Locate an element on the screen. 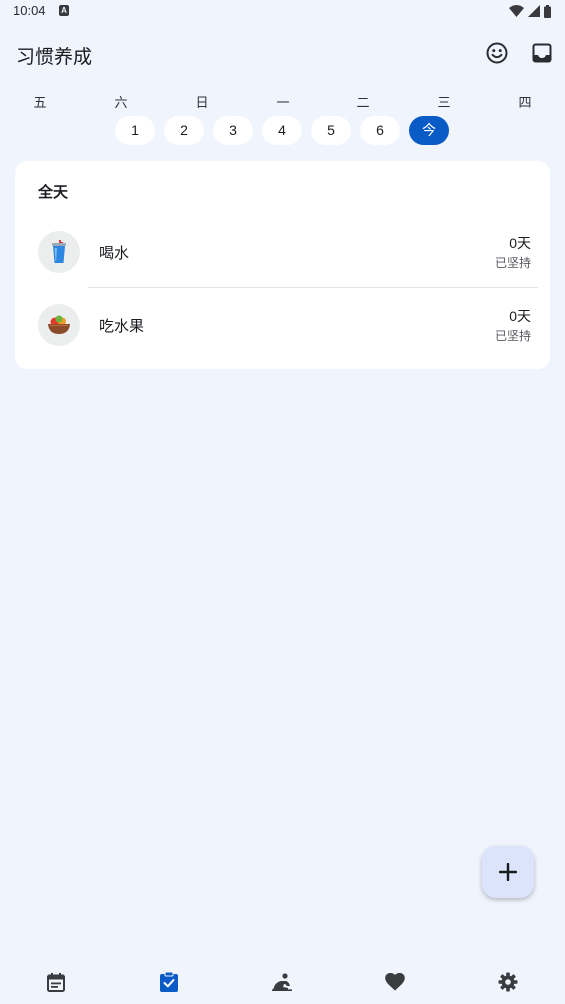 This screenshot has height=1004, width=565. battery-icon is located at coordinates (547, 11).